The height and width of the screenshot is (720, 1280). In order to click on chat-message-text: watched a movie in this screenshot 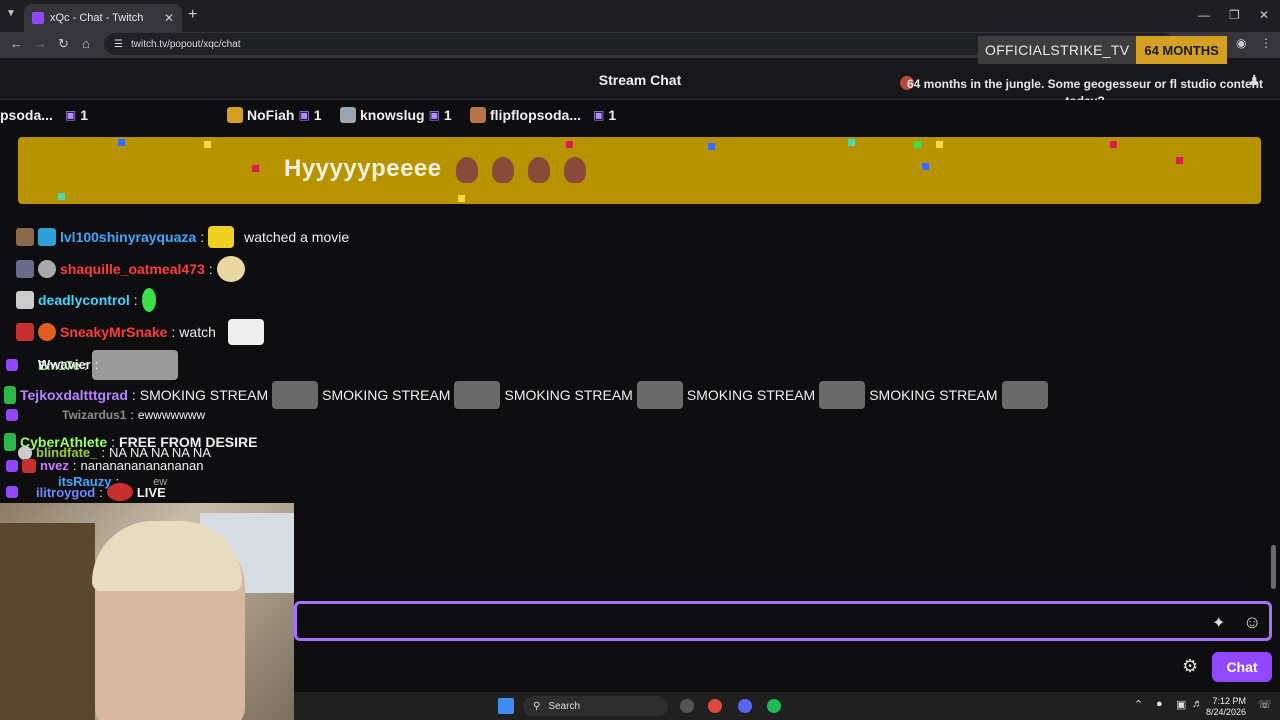, I will do `click(297, 237)`.